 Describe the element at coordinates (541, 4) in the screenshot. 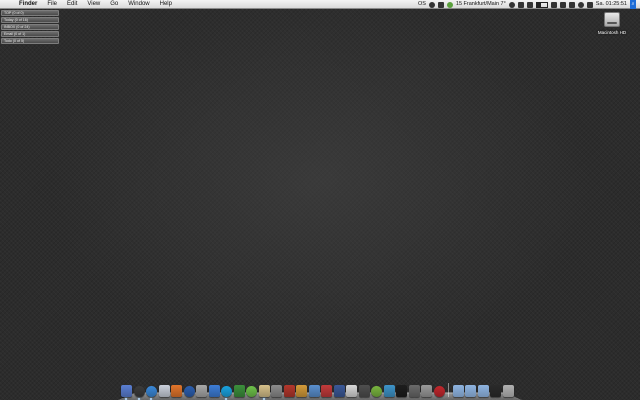

I see `battery-icon` at that location.